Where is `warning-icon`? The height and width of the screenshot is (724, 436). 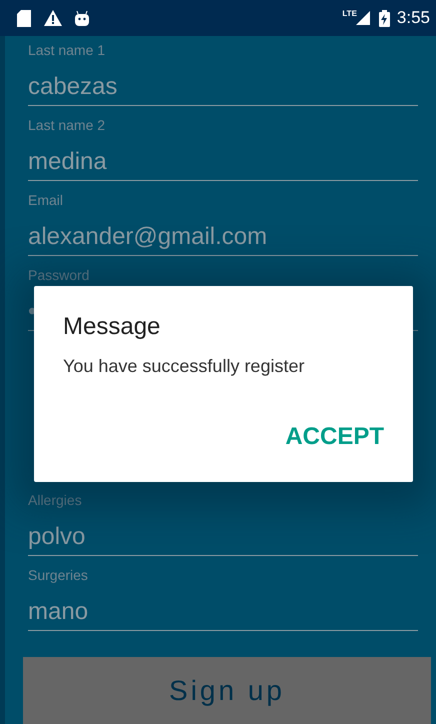 warning-icon is located at coordinates (53, 18).